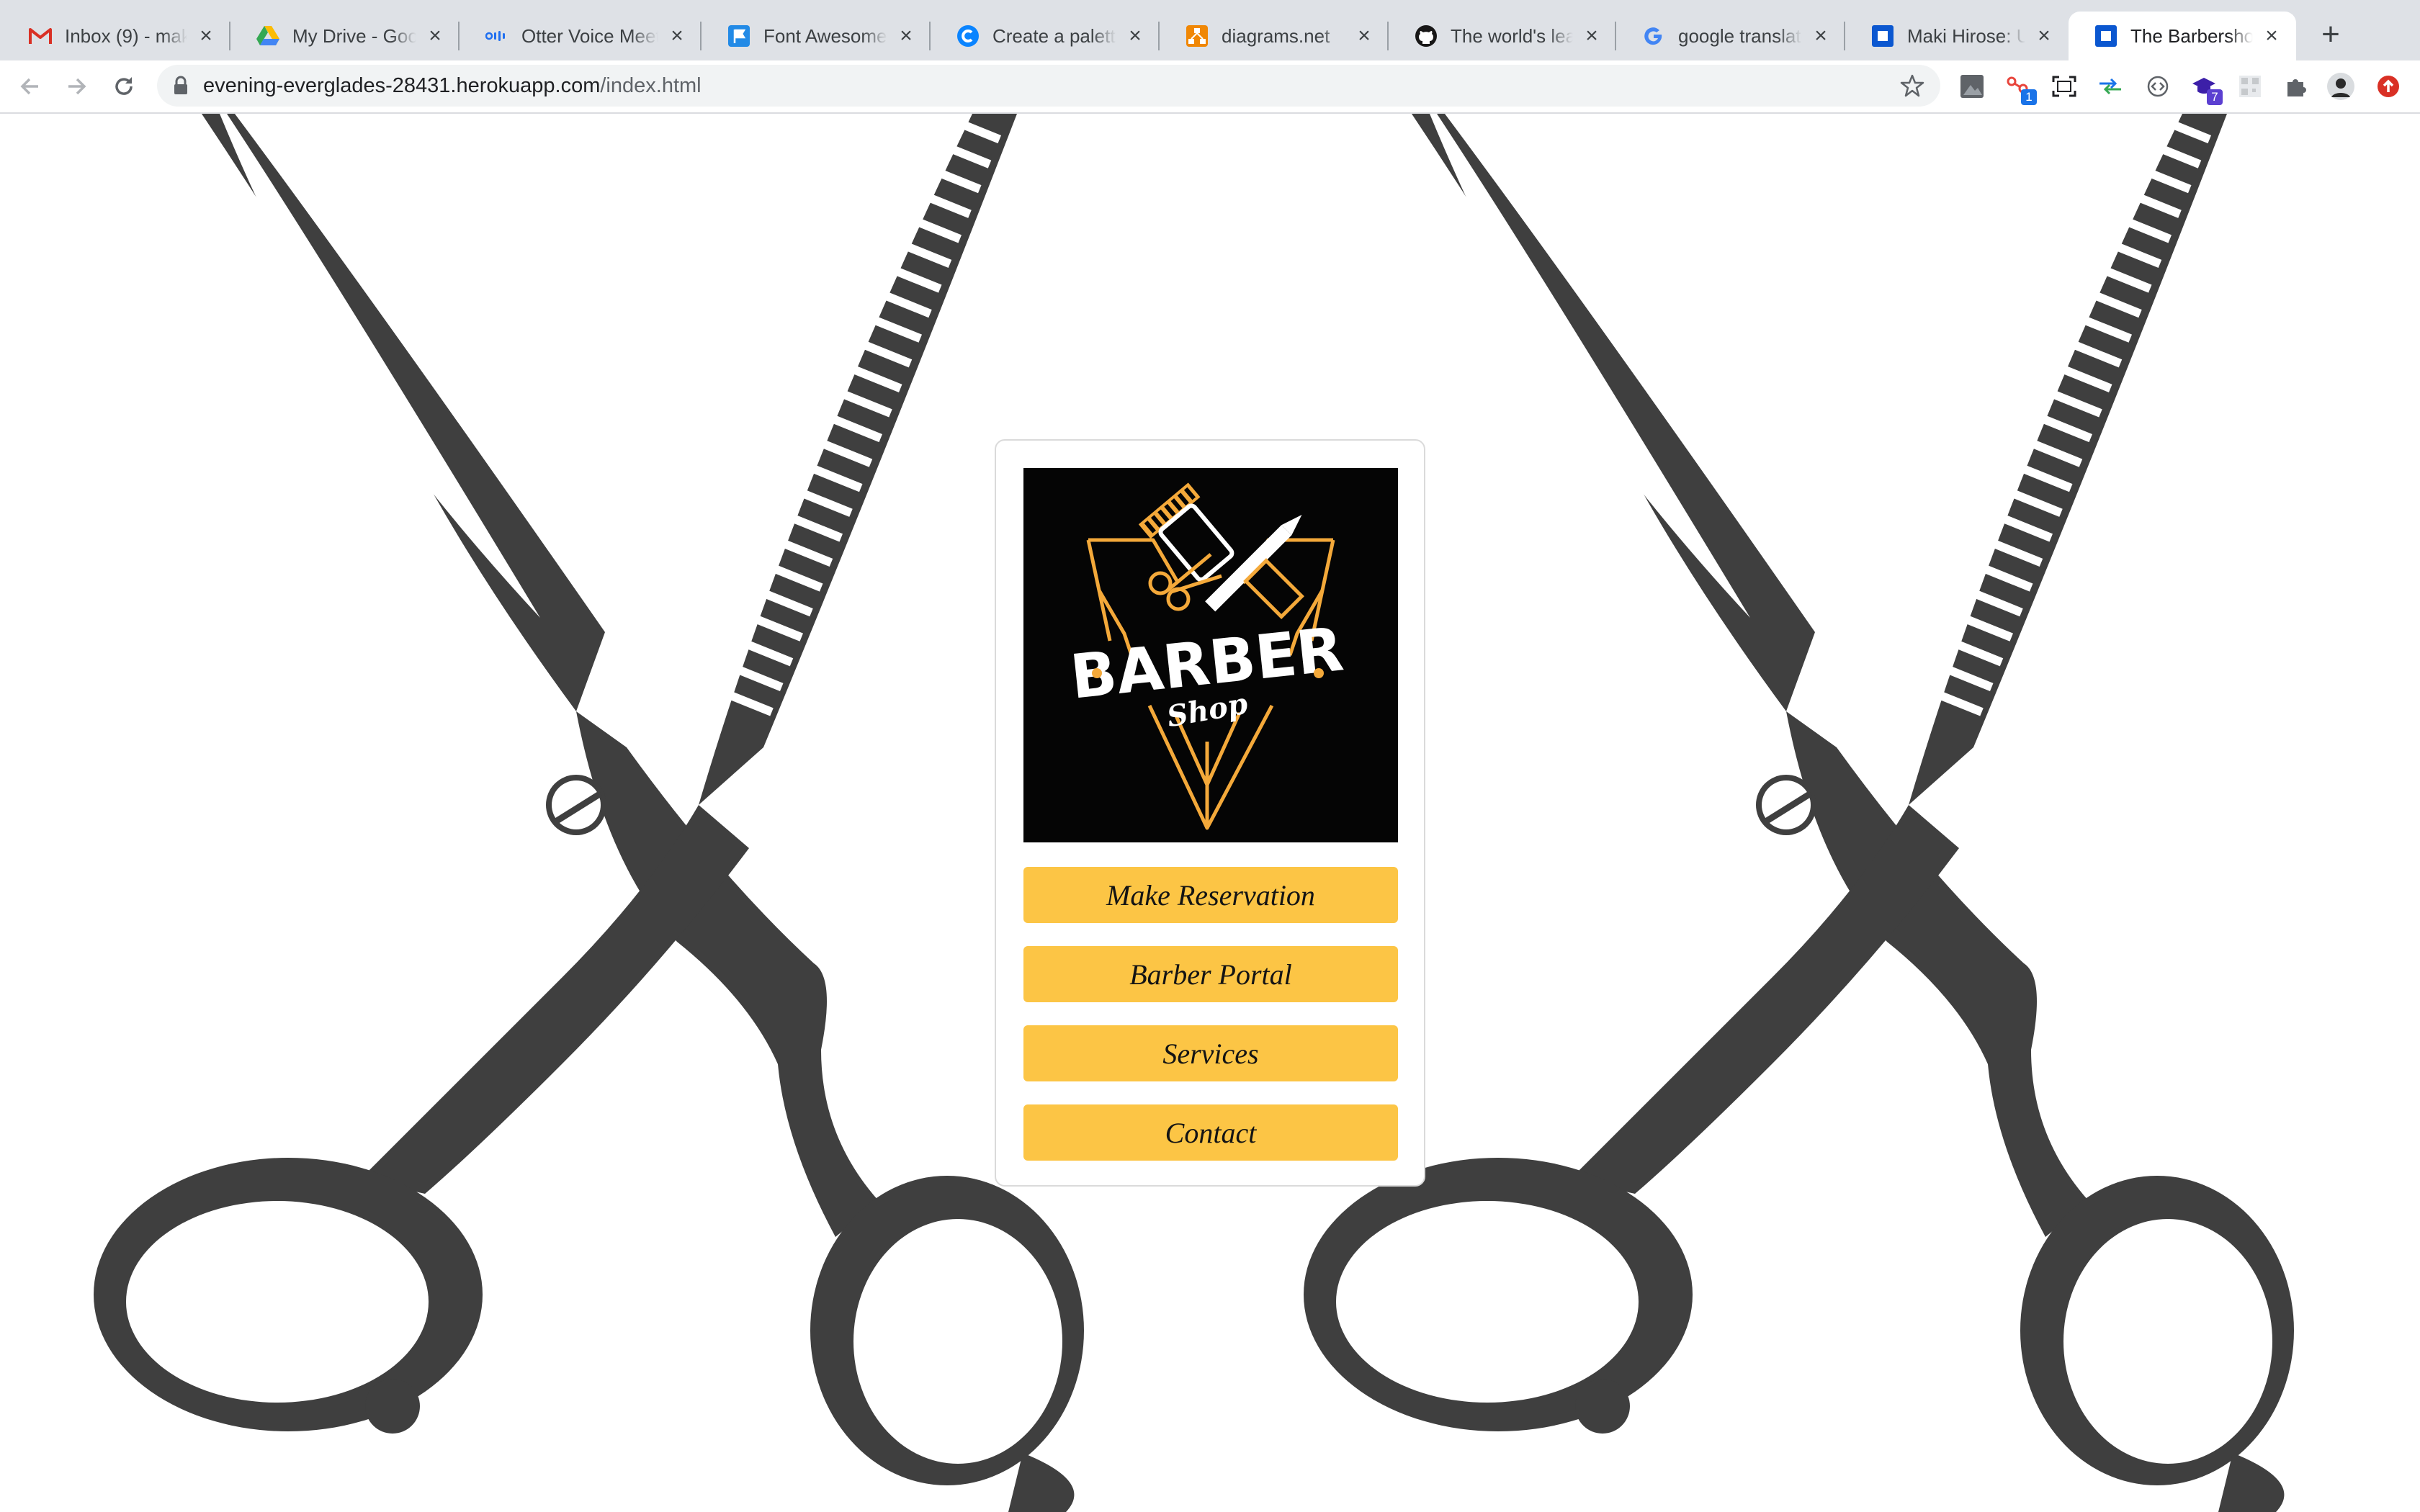 This screenshot has width=2420, height=1512. I want to click on barber-shop-logo: BARBER Shop, so click(1210, 655).